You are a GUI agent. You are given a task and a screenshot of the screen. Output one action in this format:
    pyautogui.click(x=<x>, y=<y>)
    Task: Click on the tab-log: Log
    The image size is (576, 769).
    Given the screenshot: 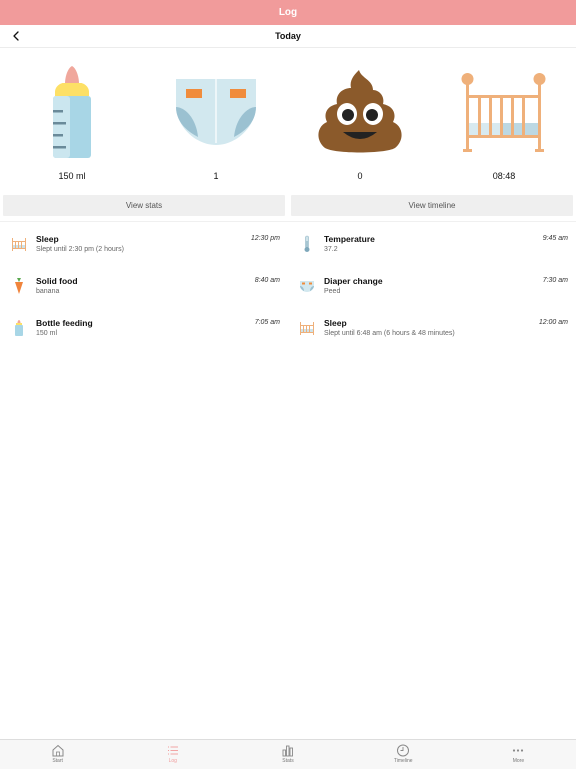 What is the action you would take?
    pyautogui.click(x=172, y=754)
    